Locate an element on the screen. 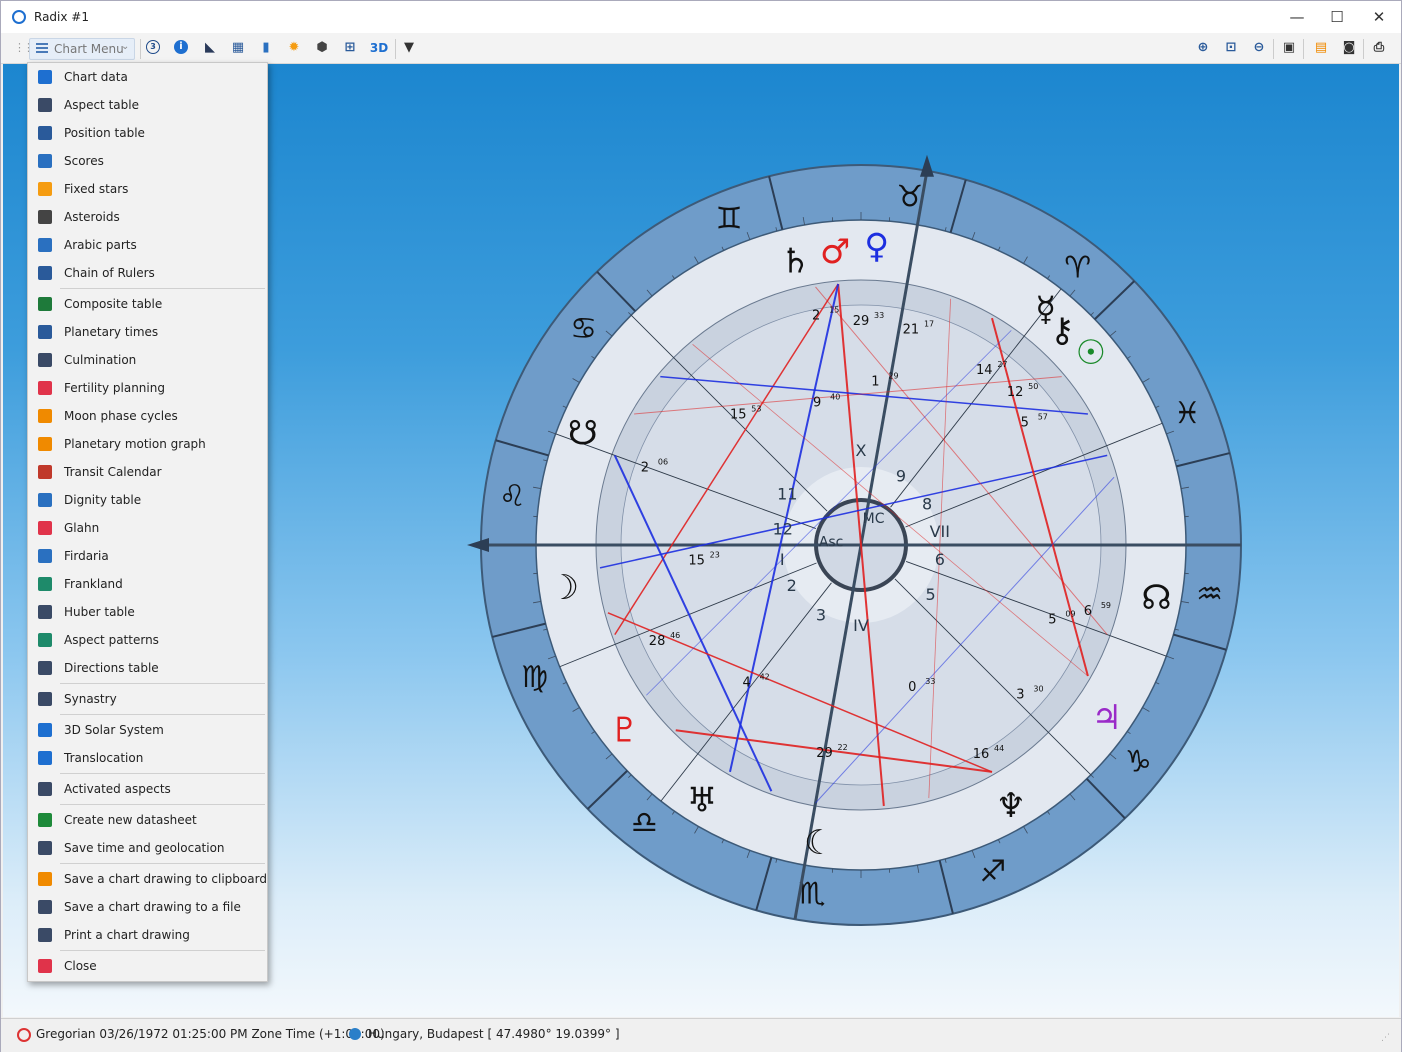 The height and width of the screenshot is (1052, 1402). chain-of-rulers-icon: ⊞ is located at coordinates (350, 48).